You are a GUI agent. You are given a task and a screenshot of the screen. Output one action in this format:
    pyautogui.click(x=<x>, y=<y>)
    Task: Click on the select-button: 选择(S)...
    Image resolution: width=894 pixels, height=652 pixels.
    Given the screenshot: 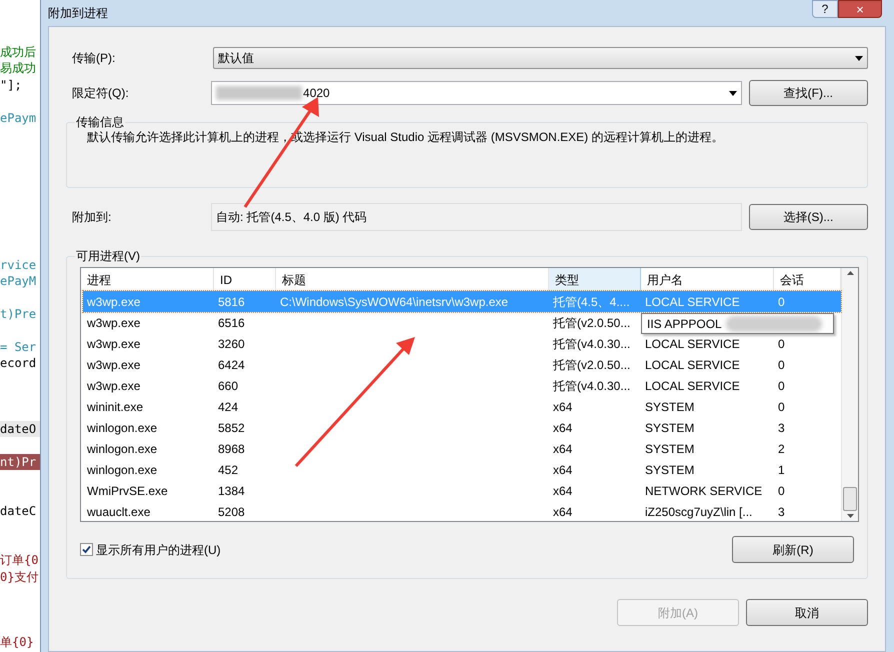 What is the action you would take?
    pyautogui.click(x=808, y=217)
    